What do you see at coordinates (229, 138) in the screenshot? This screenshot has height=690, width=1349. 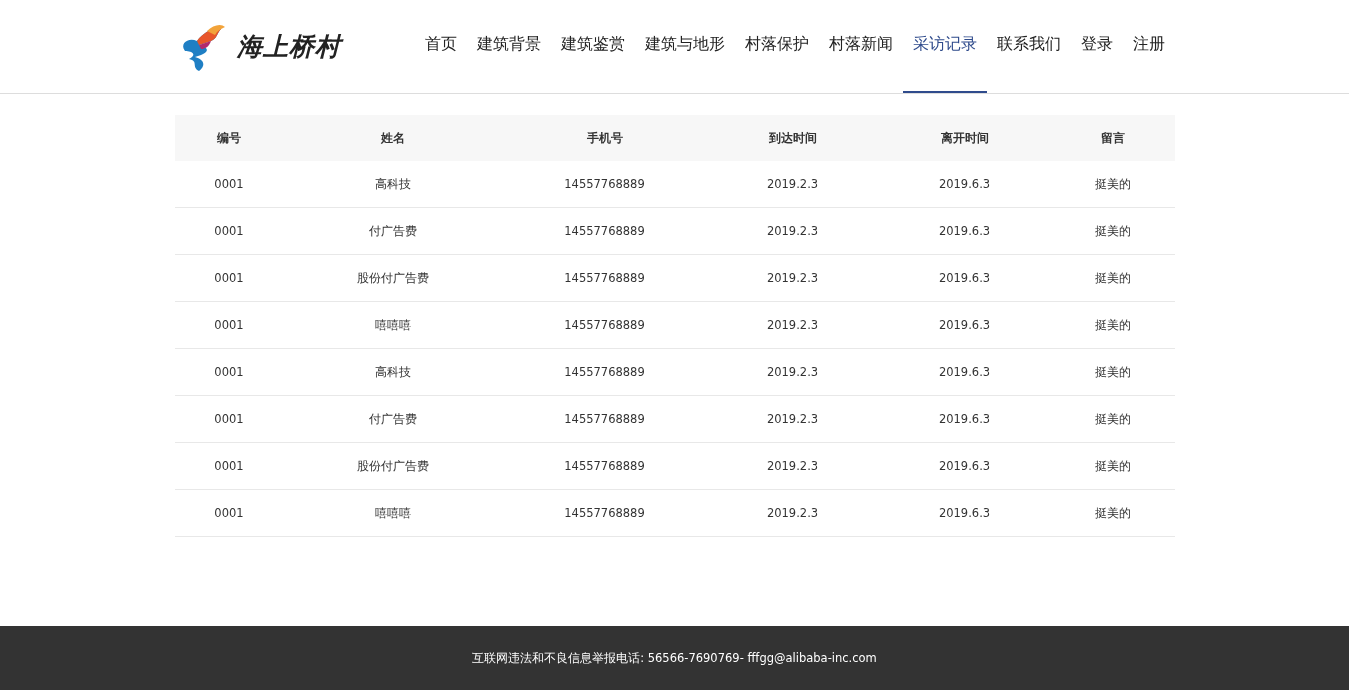 I see `column-header: 编号` at bounding box center [229, 138].